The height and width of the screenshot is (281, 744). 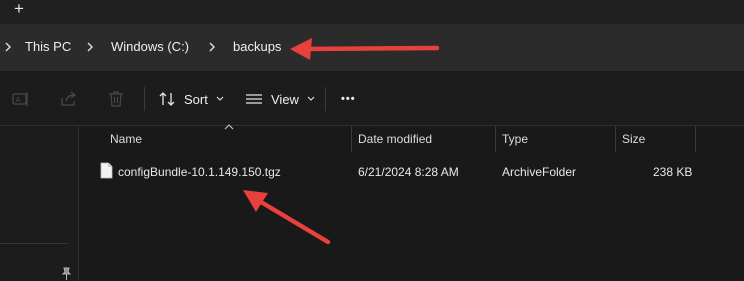 I want to click on column-header-name: Name, so click(x=126, y=139).